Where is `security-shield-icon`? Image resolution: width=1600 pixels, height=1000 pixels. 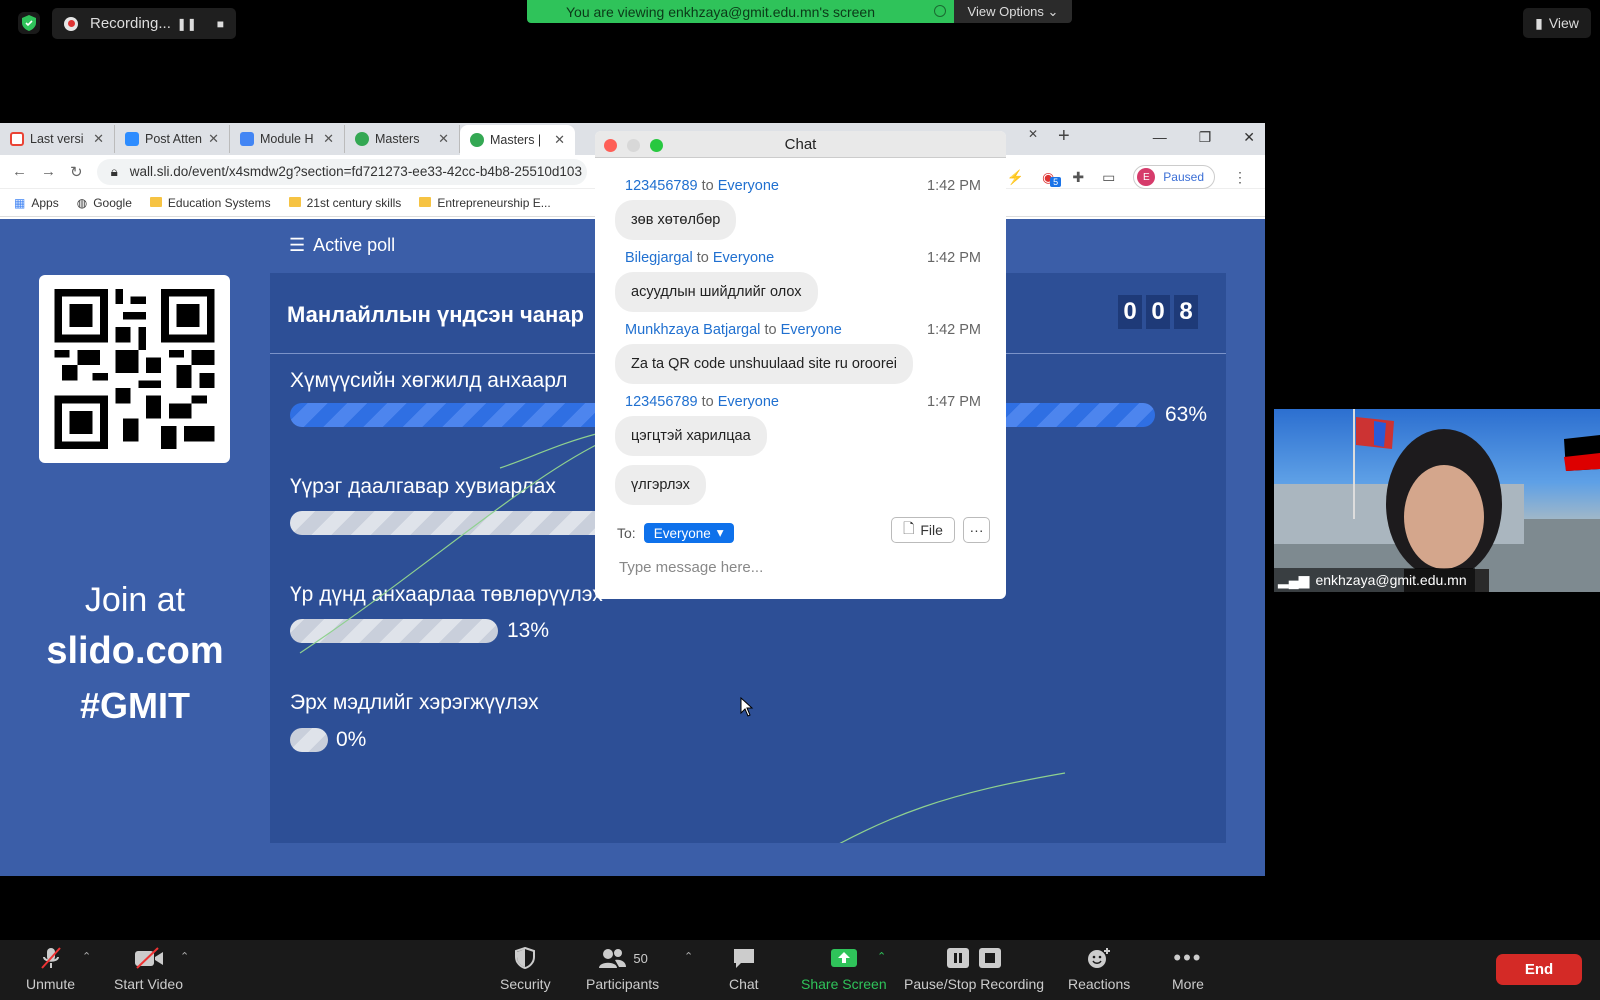
security-shield-icon is located at coordinates (29, 23).